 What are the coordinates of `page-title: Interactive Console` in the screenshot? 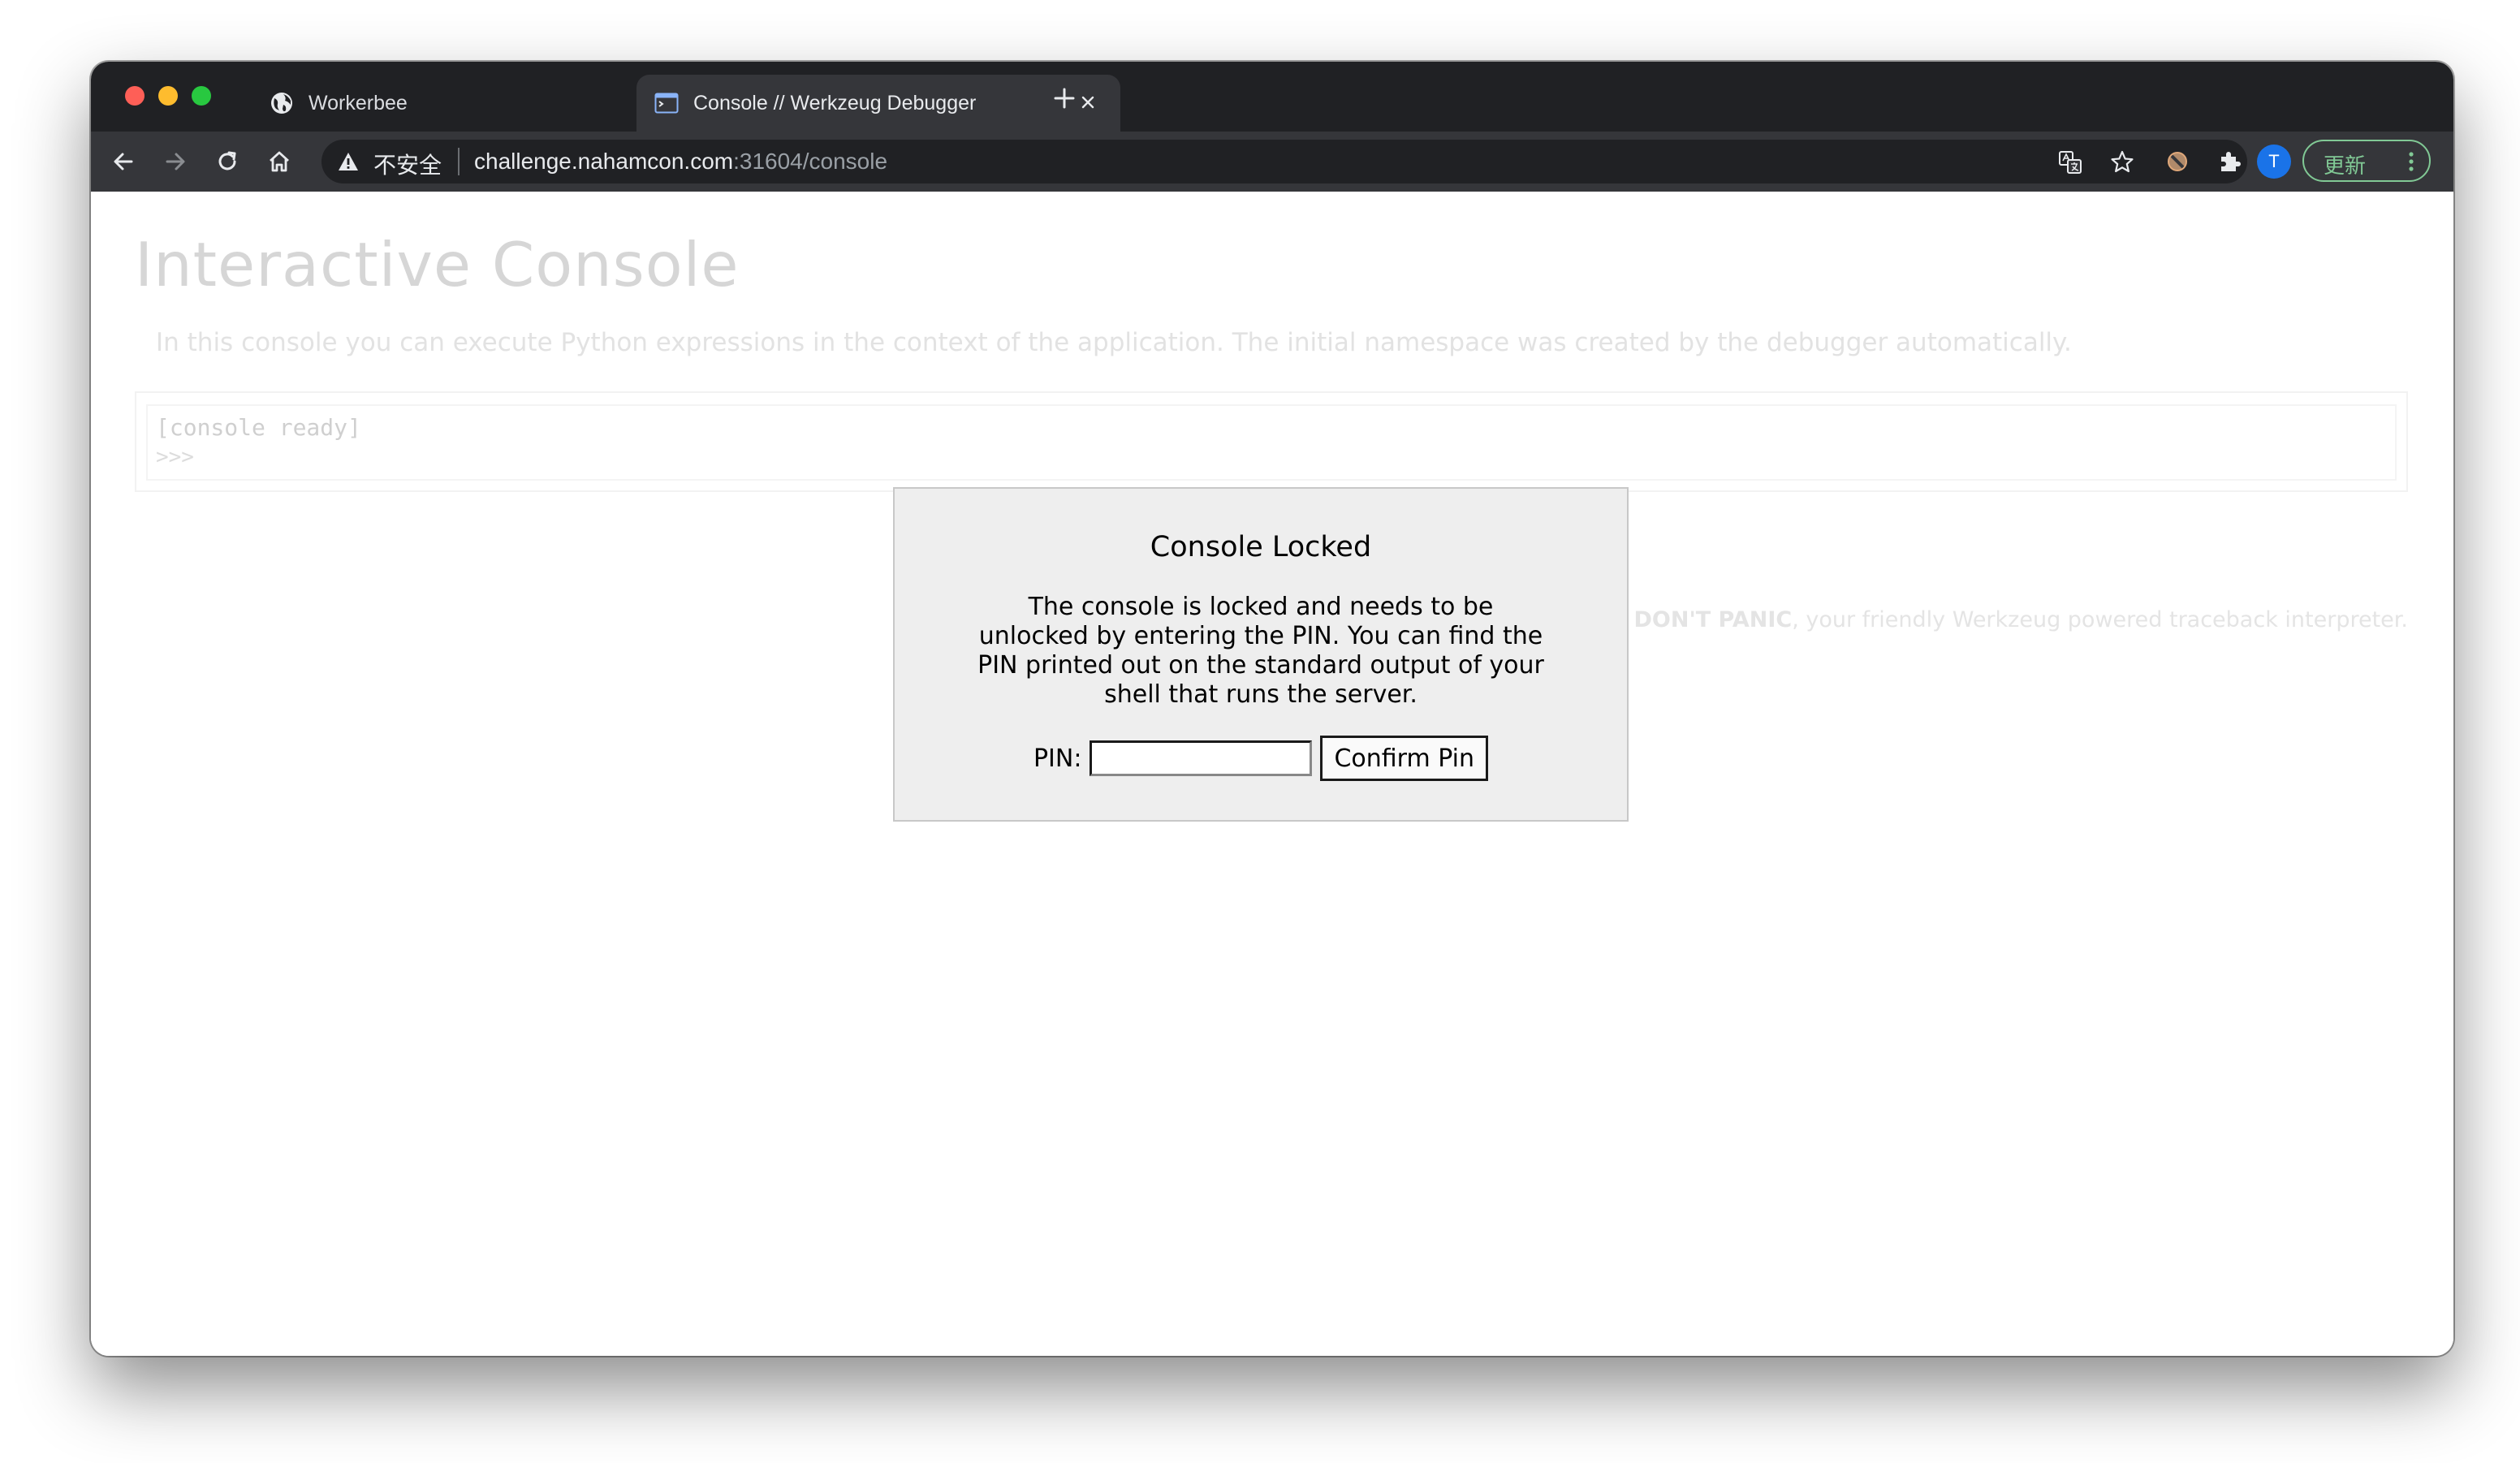 It's located at (437, 264).